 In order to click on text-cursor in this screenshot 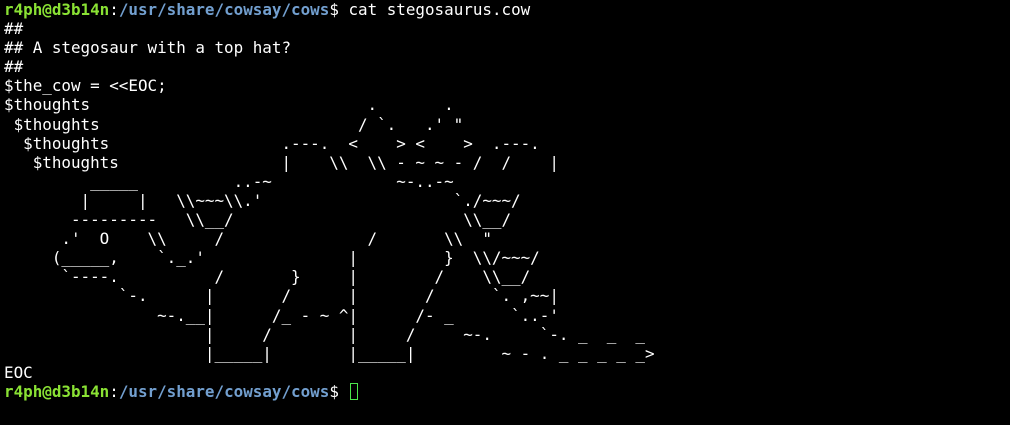, I will do `click(354, 391)`.